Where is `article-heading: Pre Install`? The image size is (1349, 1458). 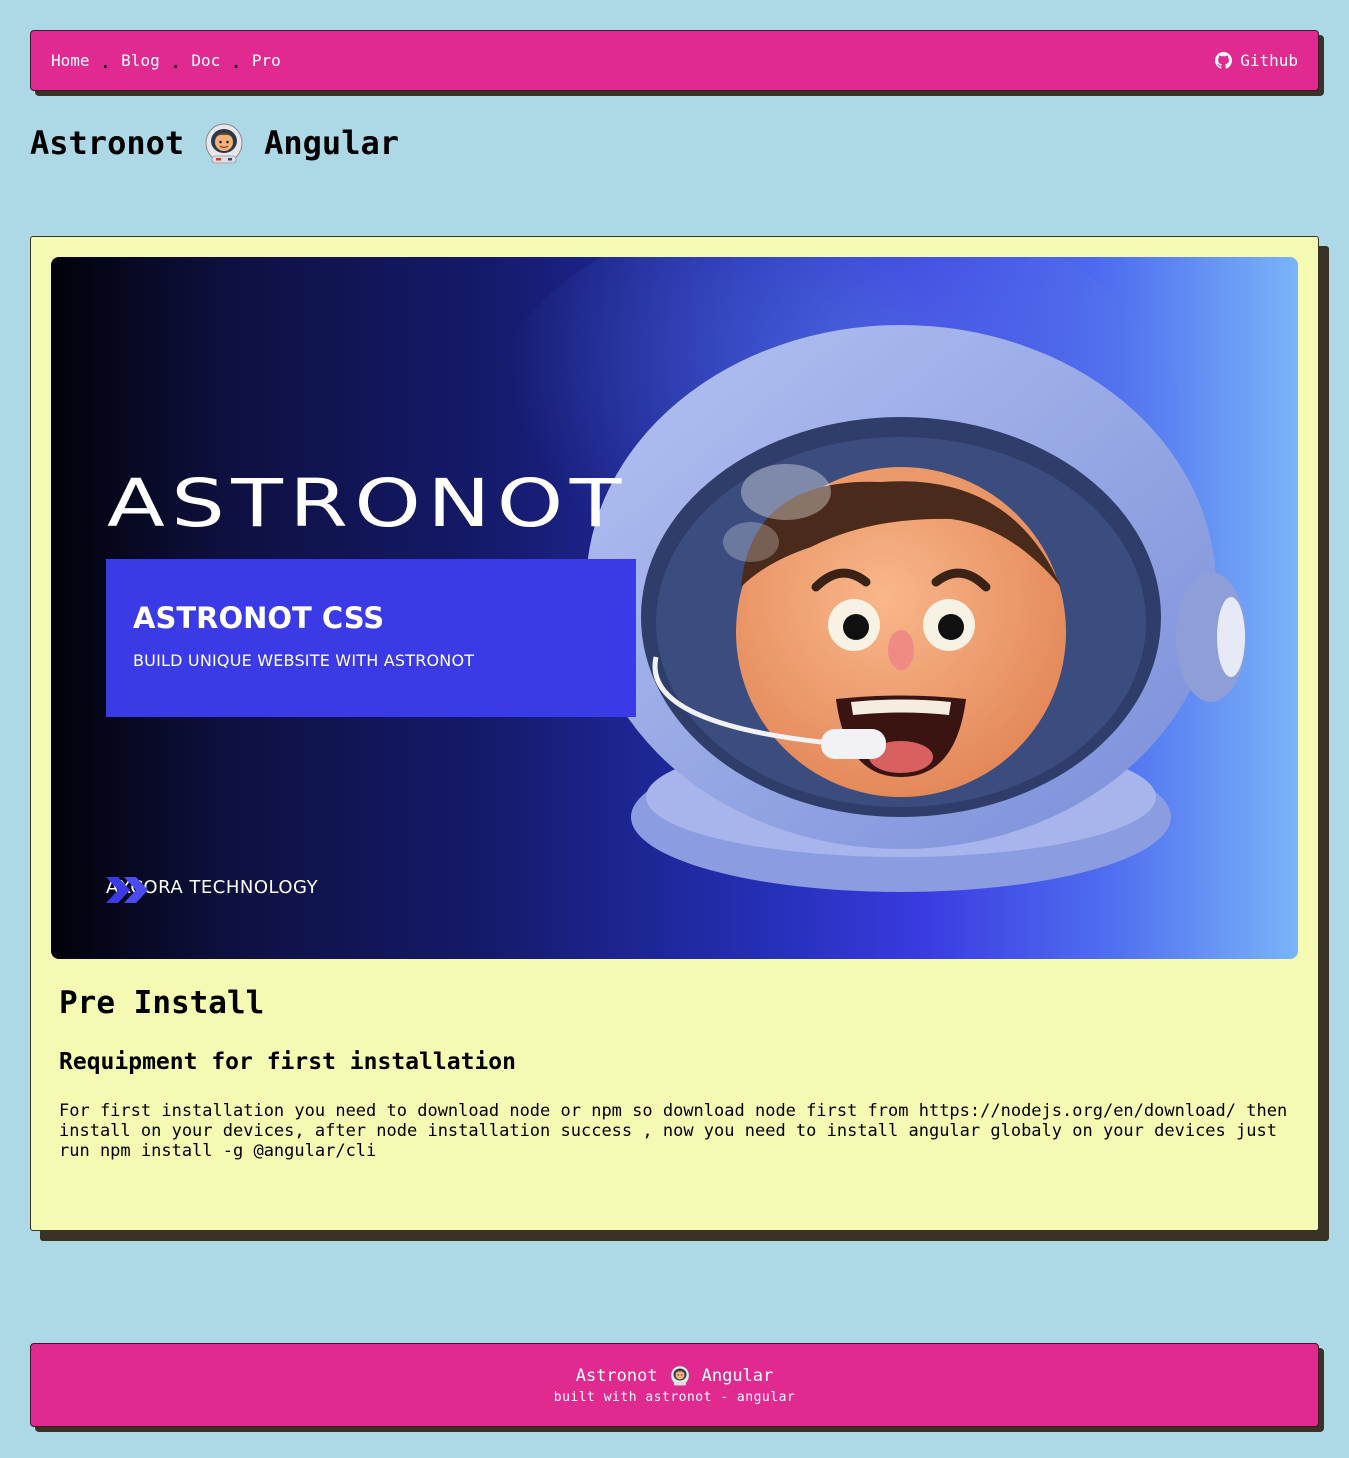 article-heading: Pre Install is located at coordinates (162, 1003).